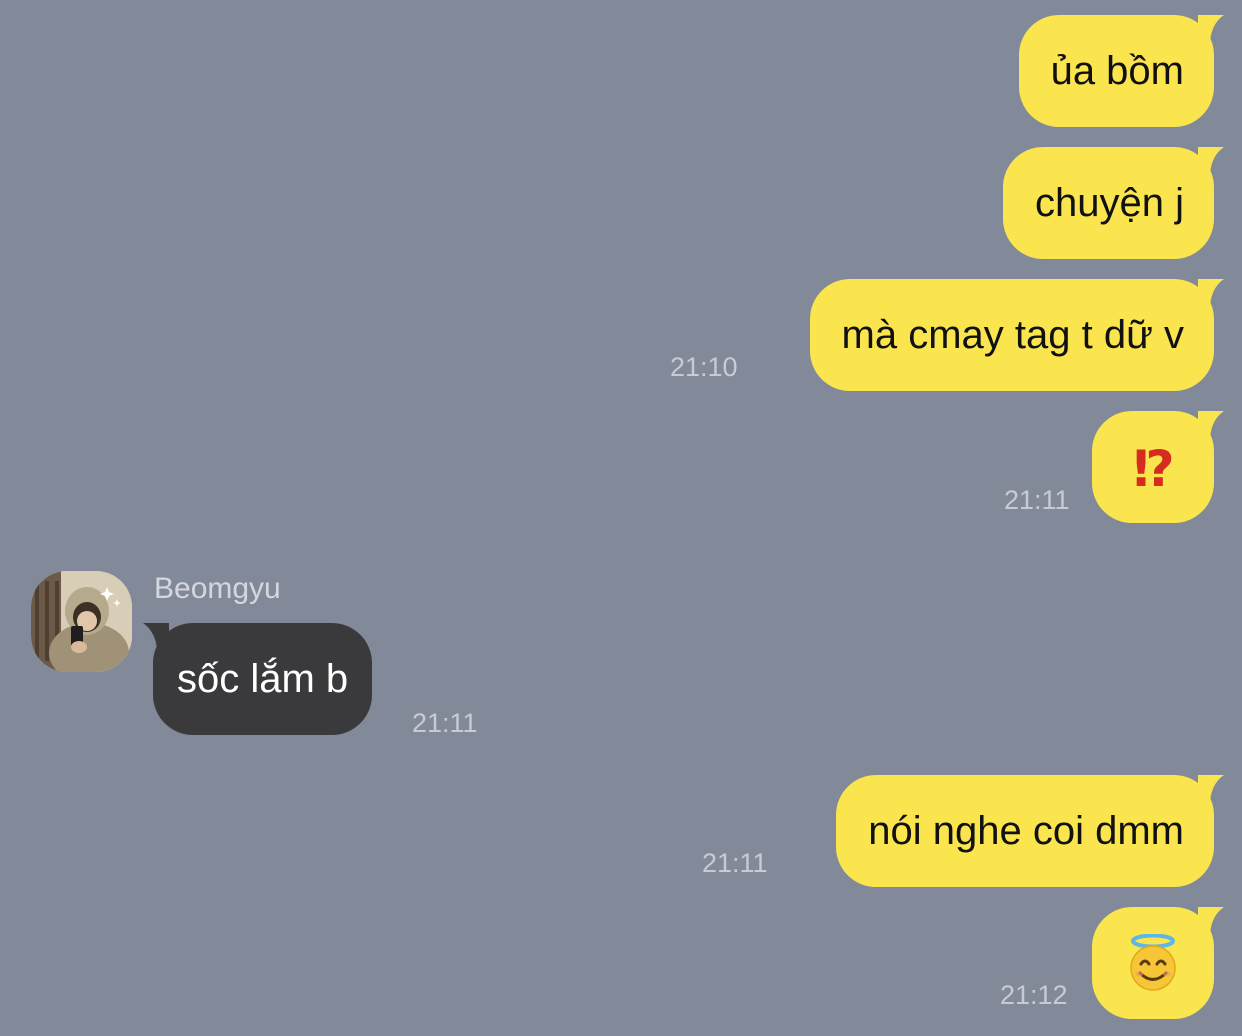 The height and width of the screenshot is (1036, 1242). I want to click on message-text: sốc lắm b, so click(263, 679).